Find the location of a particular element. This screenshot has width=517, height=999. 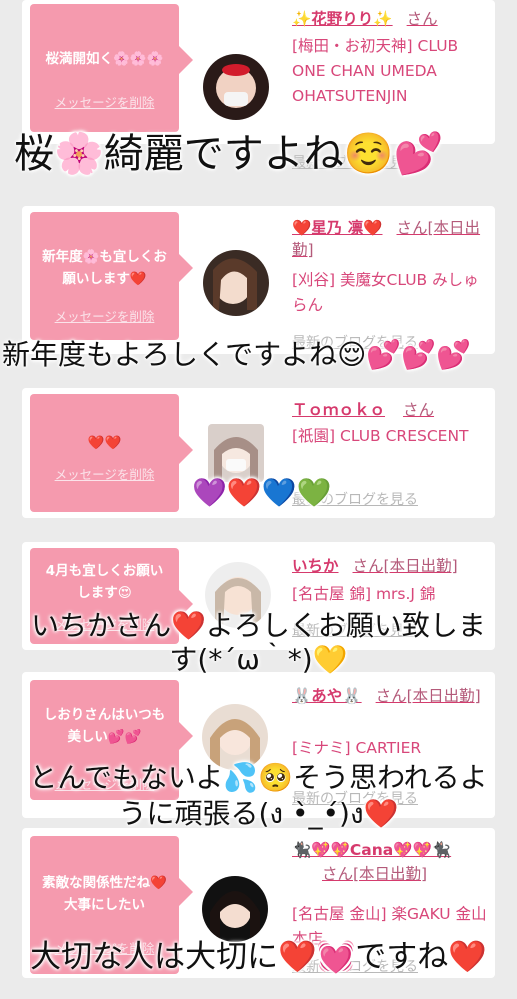

user-name: ✨花野りり✨ is located at coordinates (342, 19).